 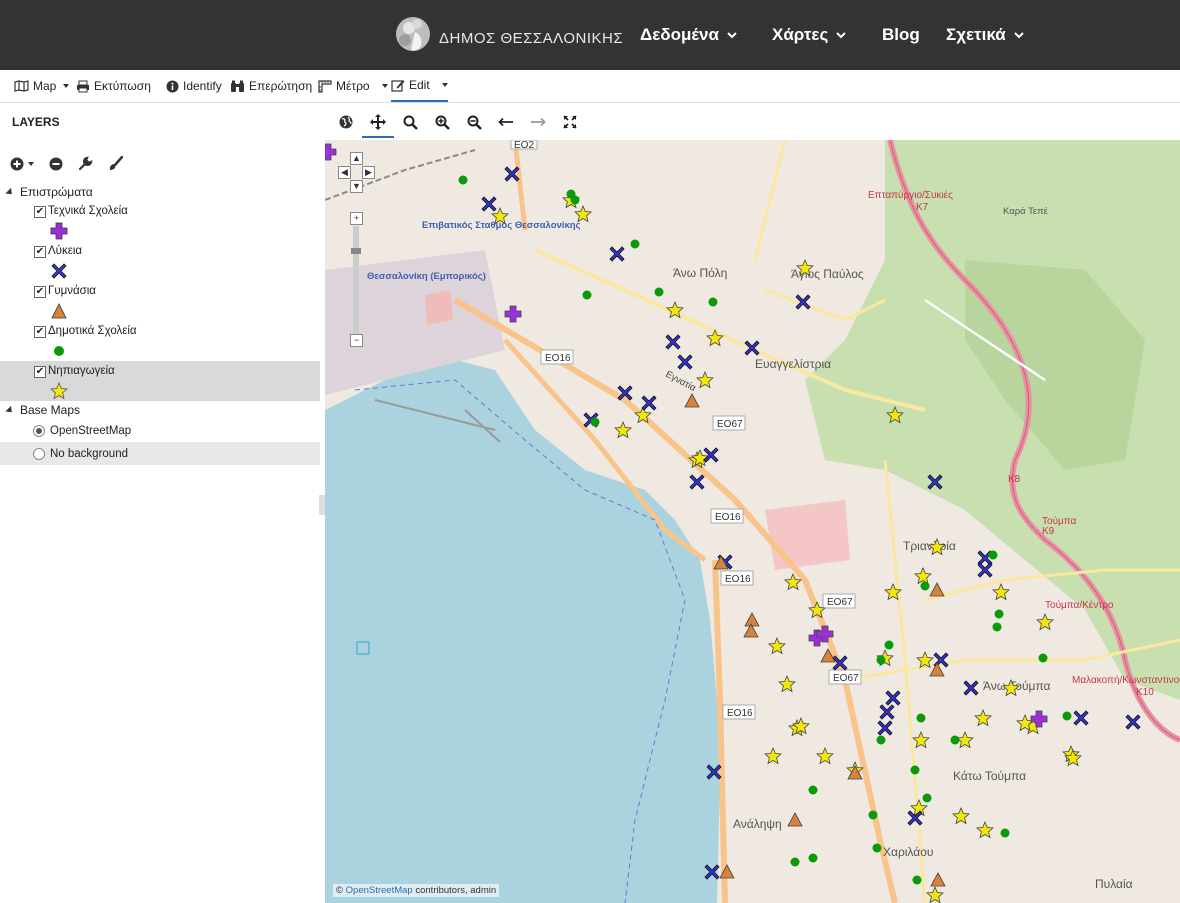 I want to click on map-attribution: © OpenStreetMap contributors, admin, so click(x=416, y=890).